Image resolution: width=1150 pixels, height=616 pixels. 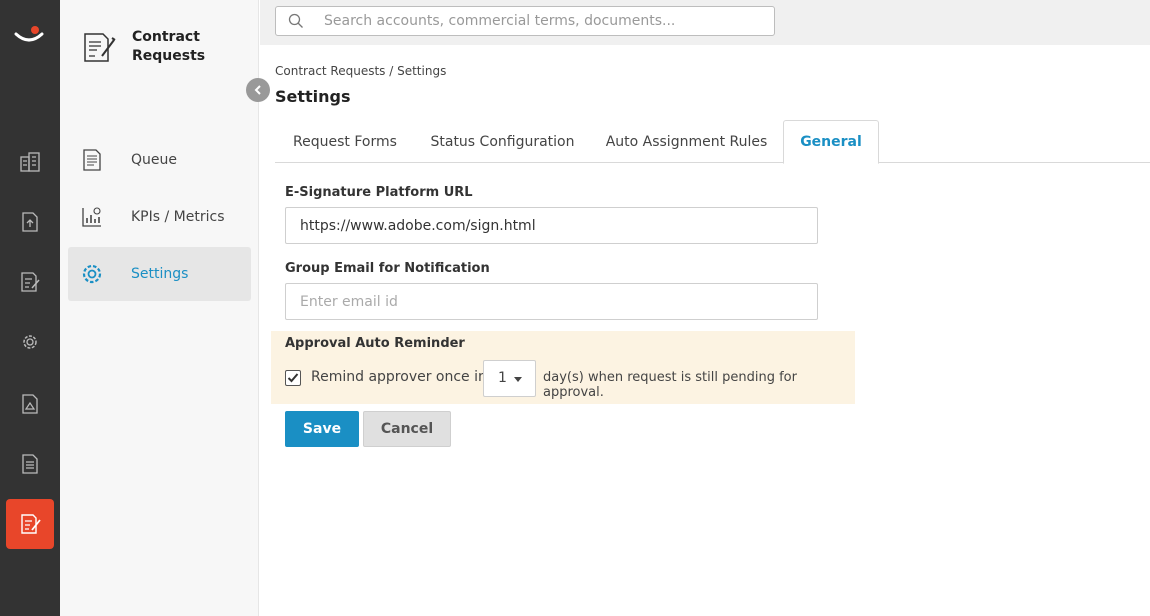 What do you see at coordinates (30, 282) in the screenshot?
I see `document-edit-icon` at bounding box center [30, 282].